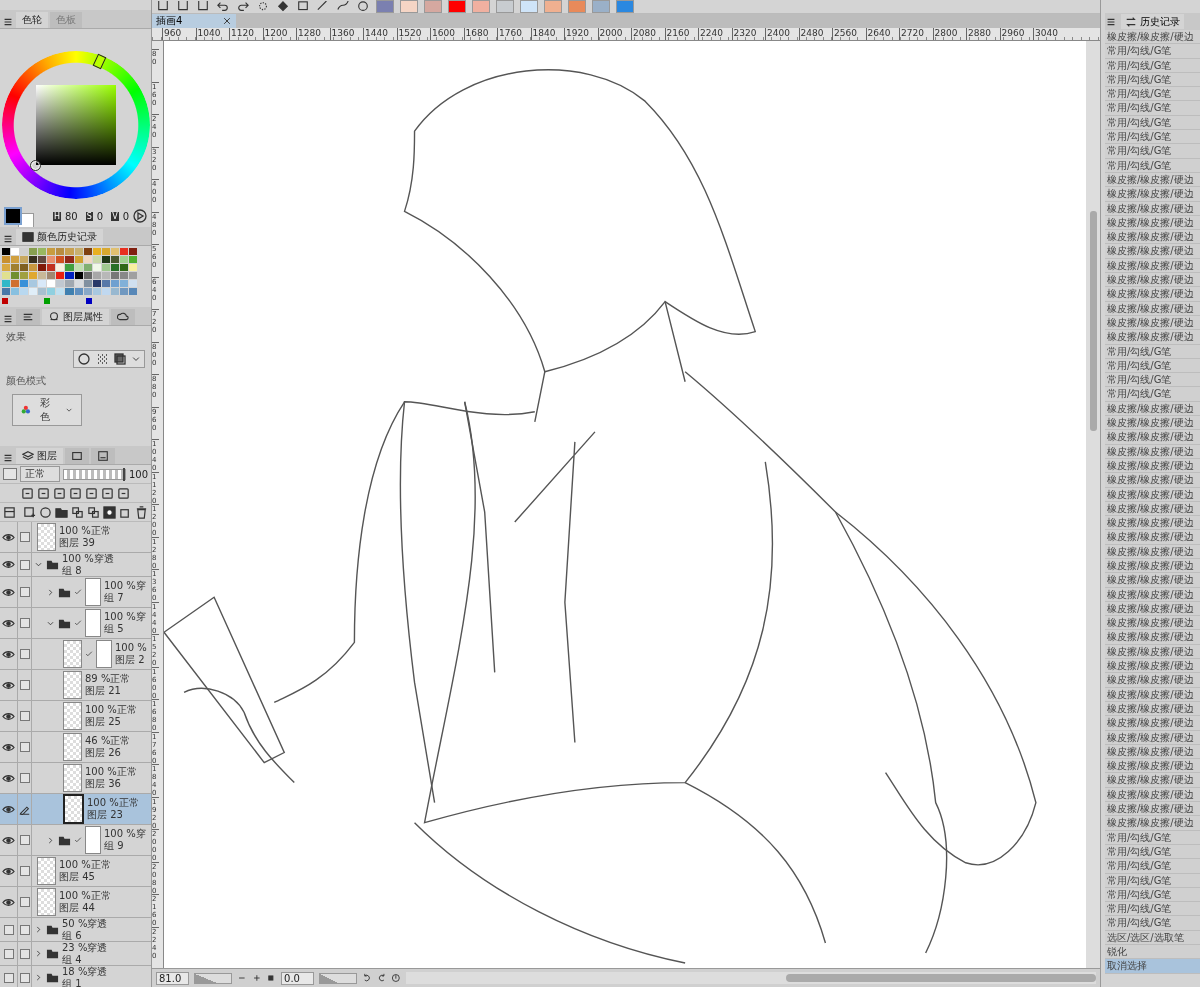 This screenshot has height=987, width=1200. Describe the element at coordinates (88, 558) in the screenshot. I see `layer-opacity-blend: 100 %穿透` at that location.